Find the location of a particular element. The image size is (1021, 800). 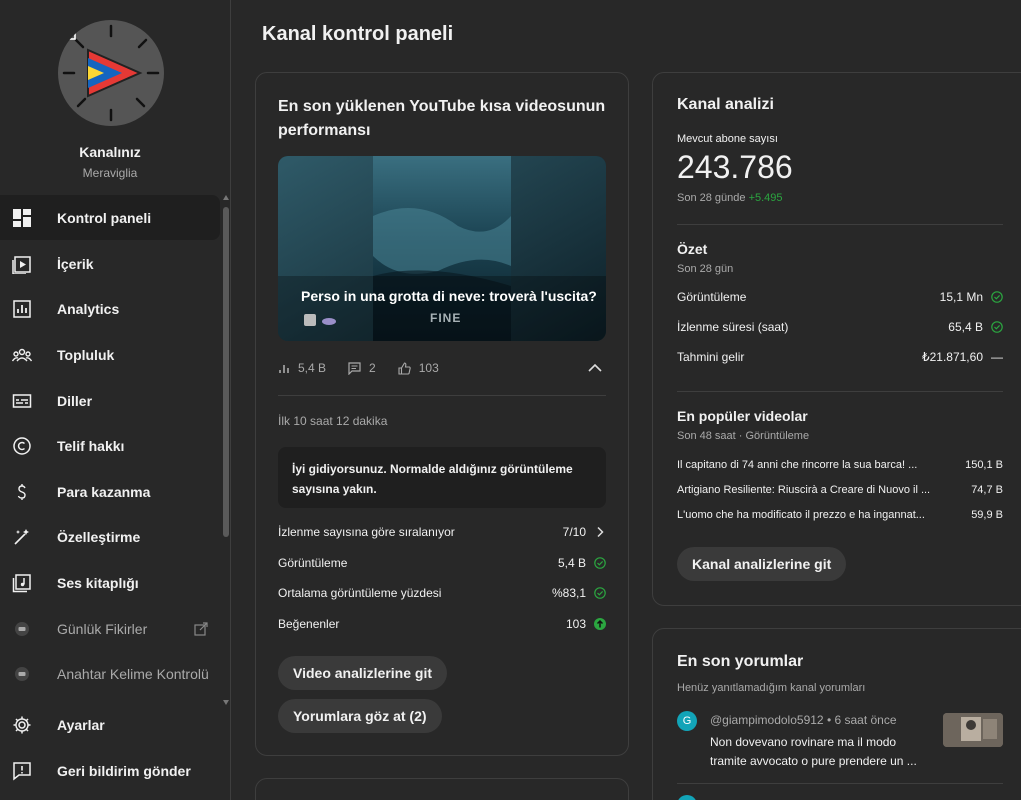

channel-name: Kanalınız is located at coordinates (110, 152).